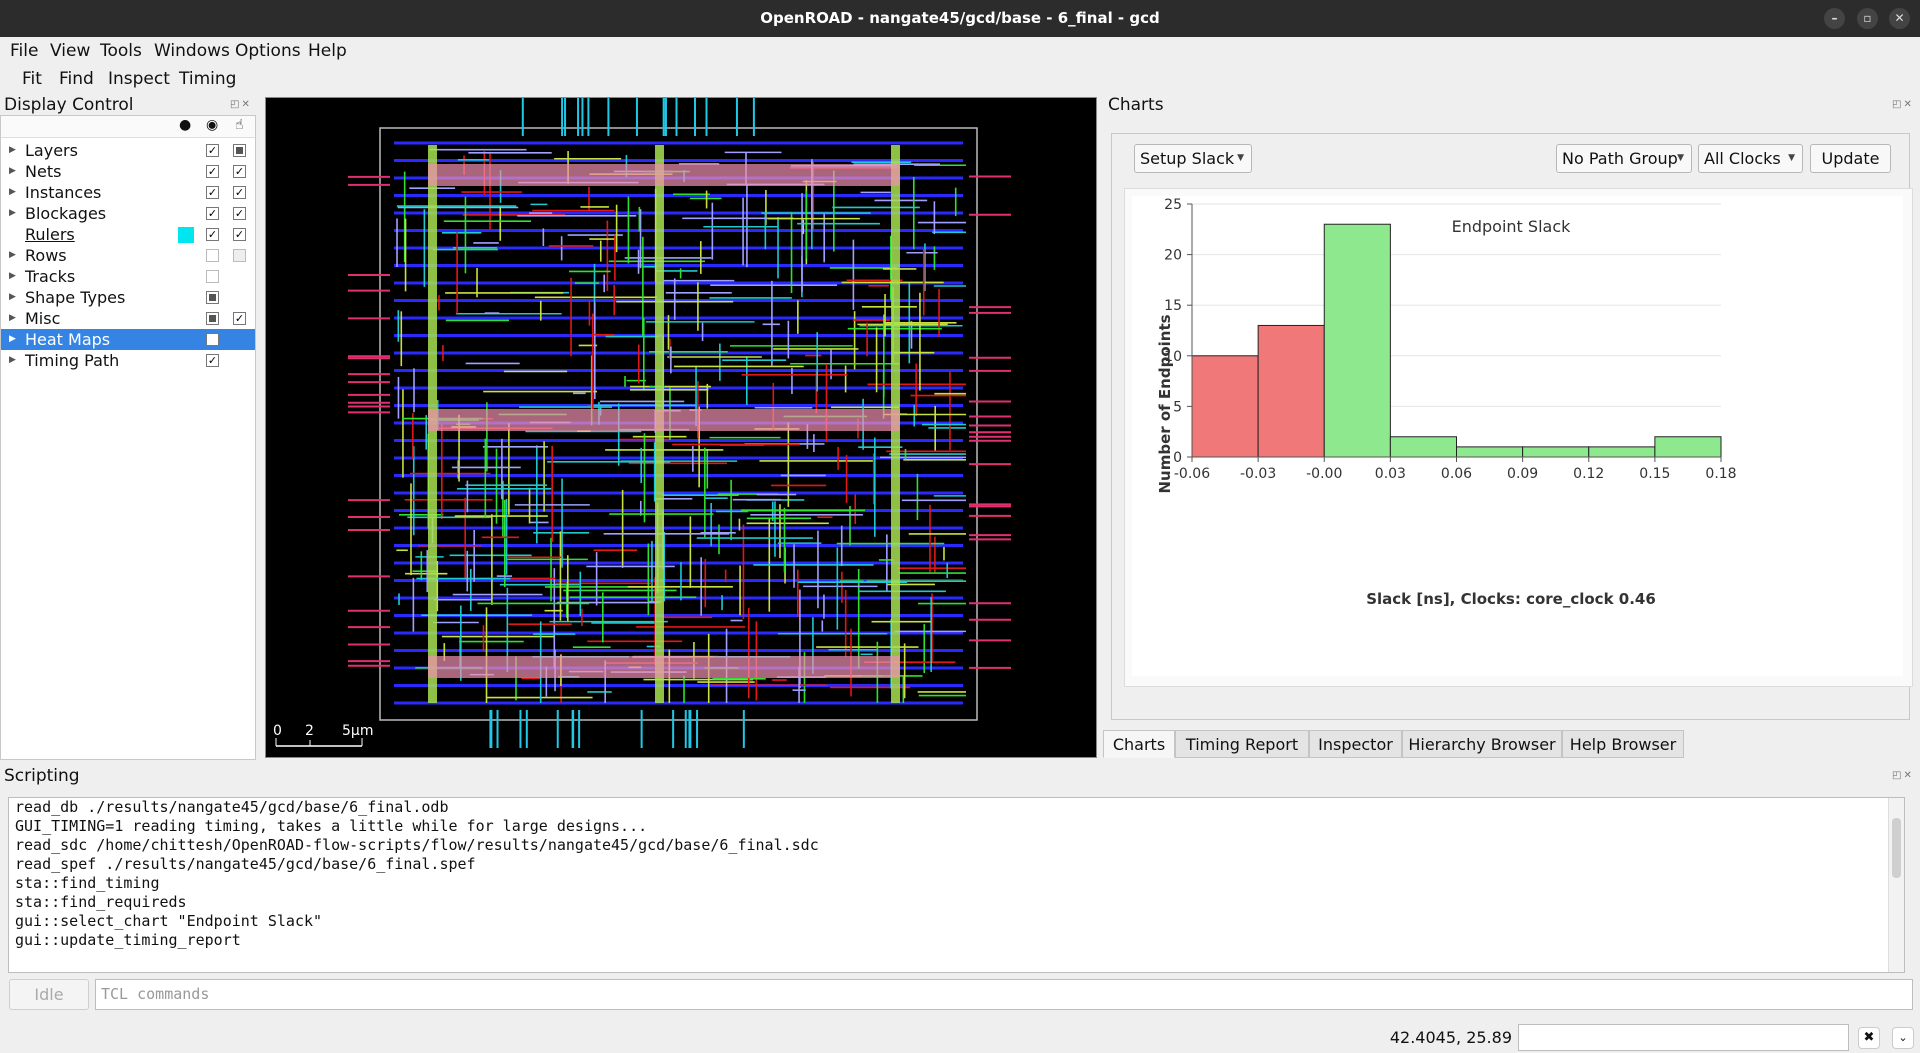 The width and height of the screenshot is (1920, 1053). Describe the element at coordinates (1242, 744) in the screenshot. I see `tab-timing-report: Timing Report` at that location.